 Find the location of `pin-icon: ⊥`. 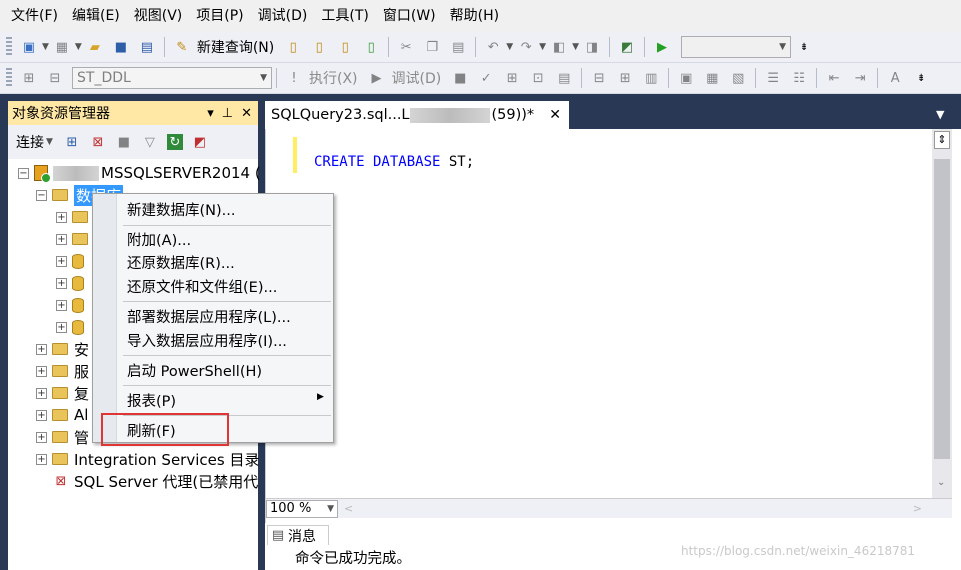

pin-icon: ⊥ is located at coordinates (227, 113).